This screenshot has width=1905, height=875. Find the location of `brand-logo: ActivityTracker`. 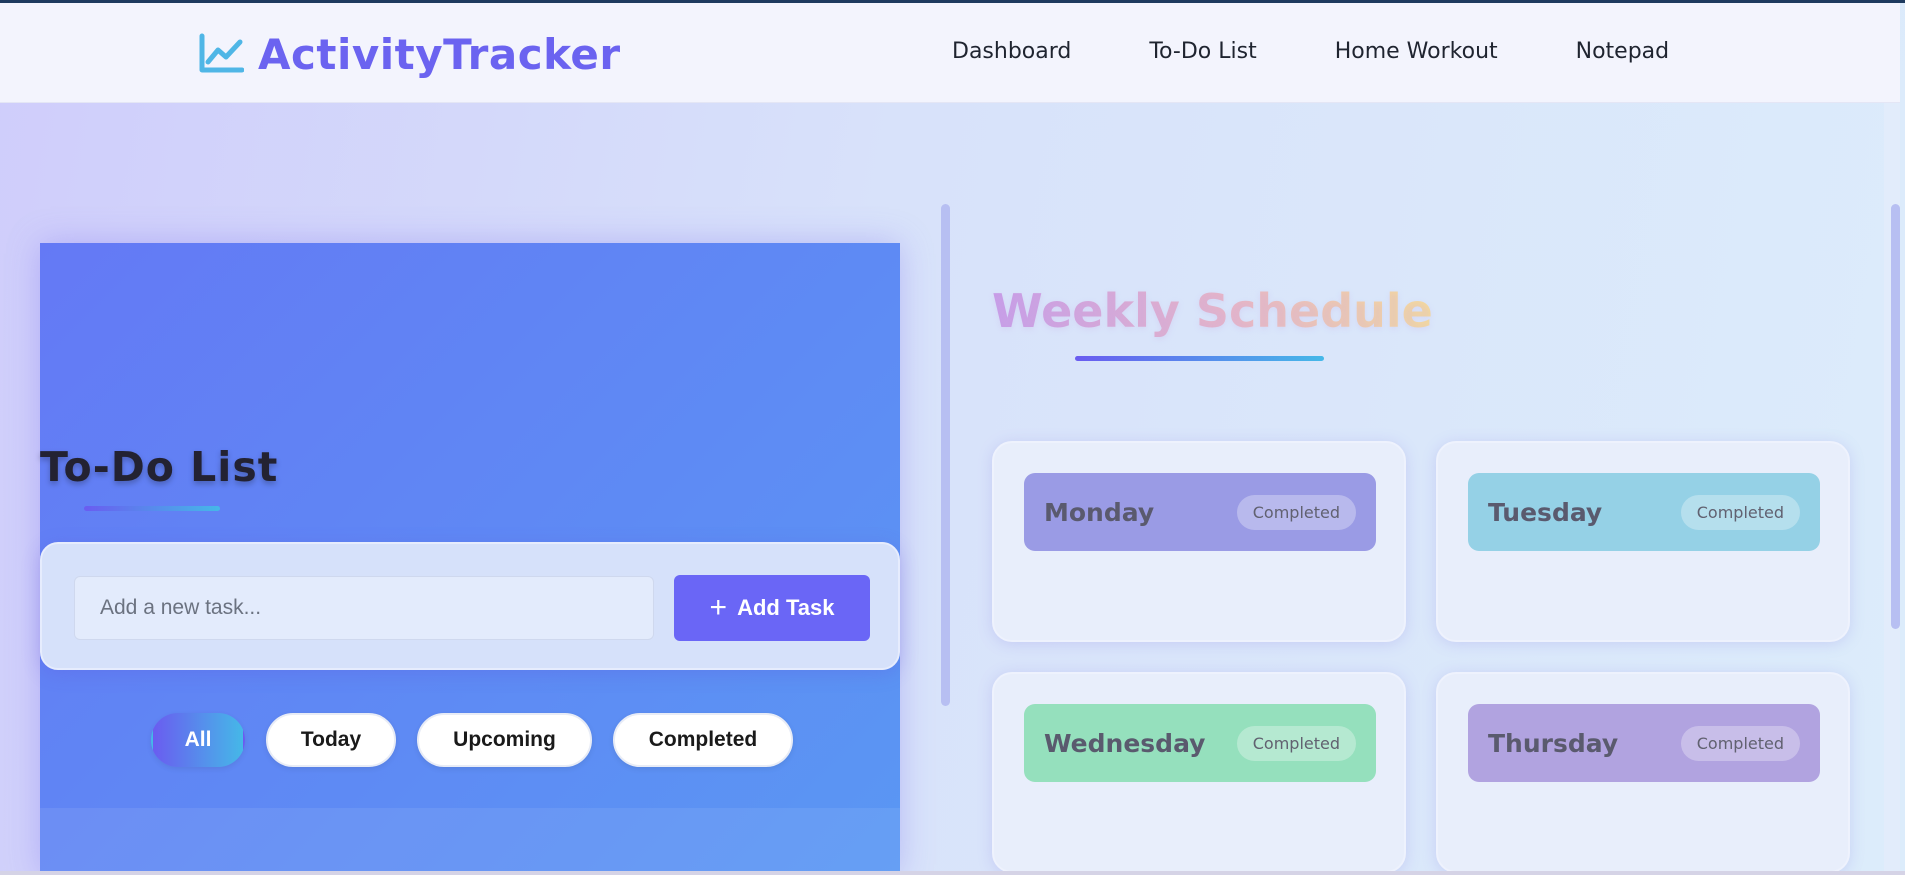

brand-logo: ActivityTracker is located at coordinates (409, 54).